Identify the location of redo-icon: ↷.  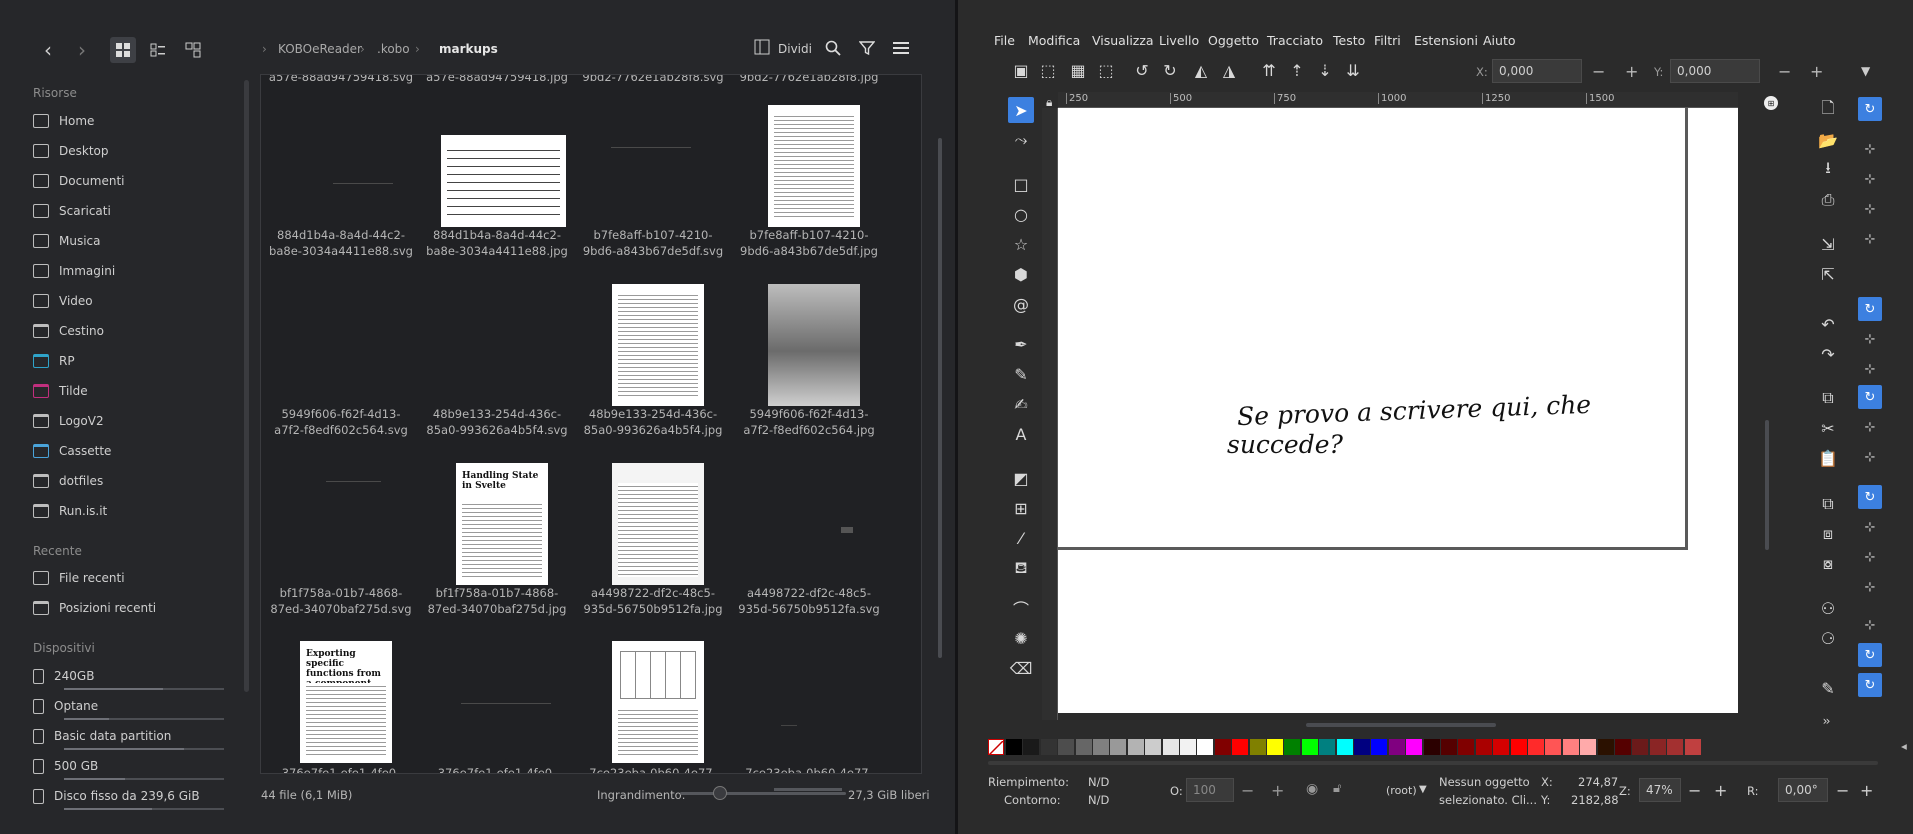
(1828, 354).